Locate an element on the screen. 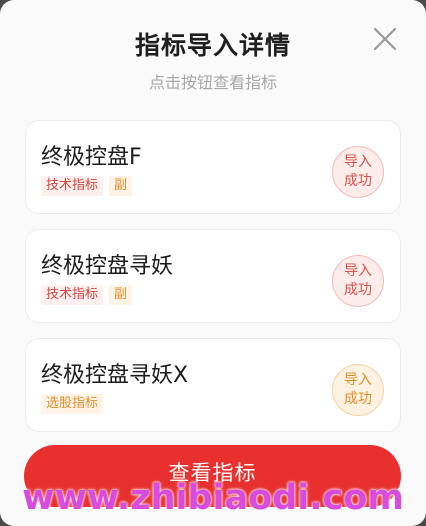  indicator-name: 终极控盘寻妖X is located at coordinates (115, 375).